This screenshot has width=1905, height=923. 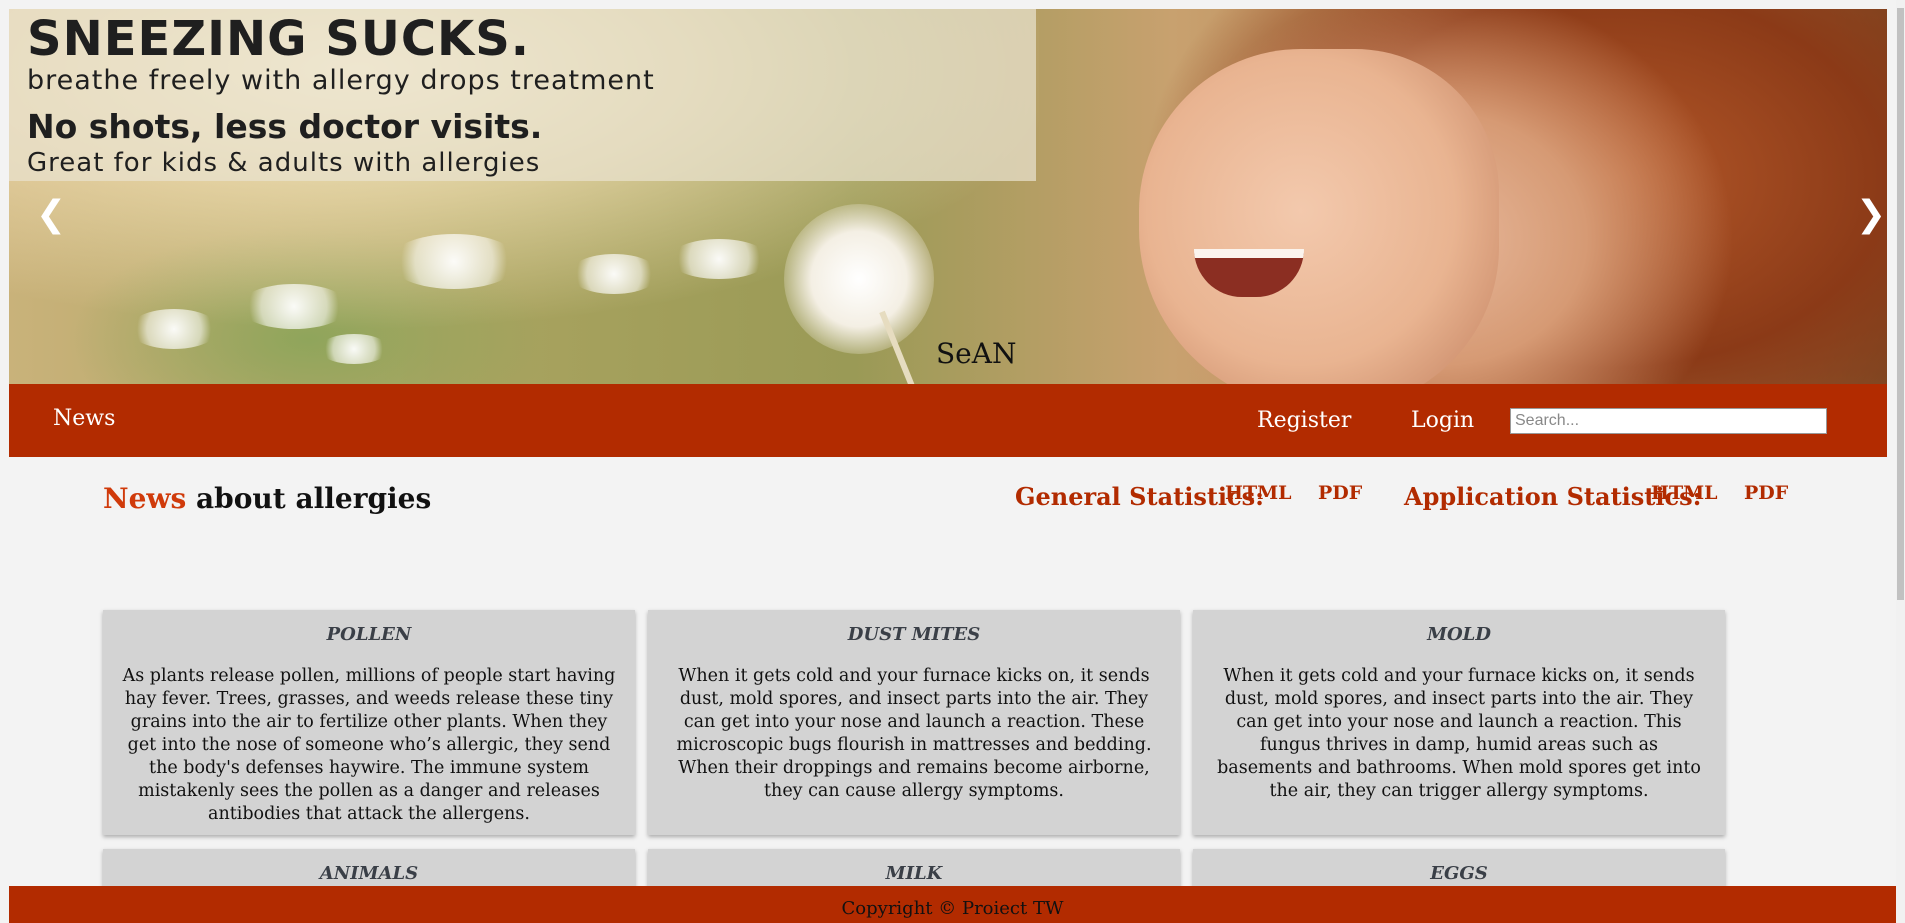 I want to click on navbar: News Register Login, so click(x=948, y=420).